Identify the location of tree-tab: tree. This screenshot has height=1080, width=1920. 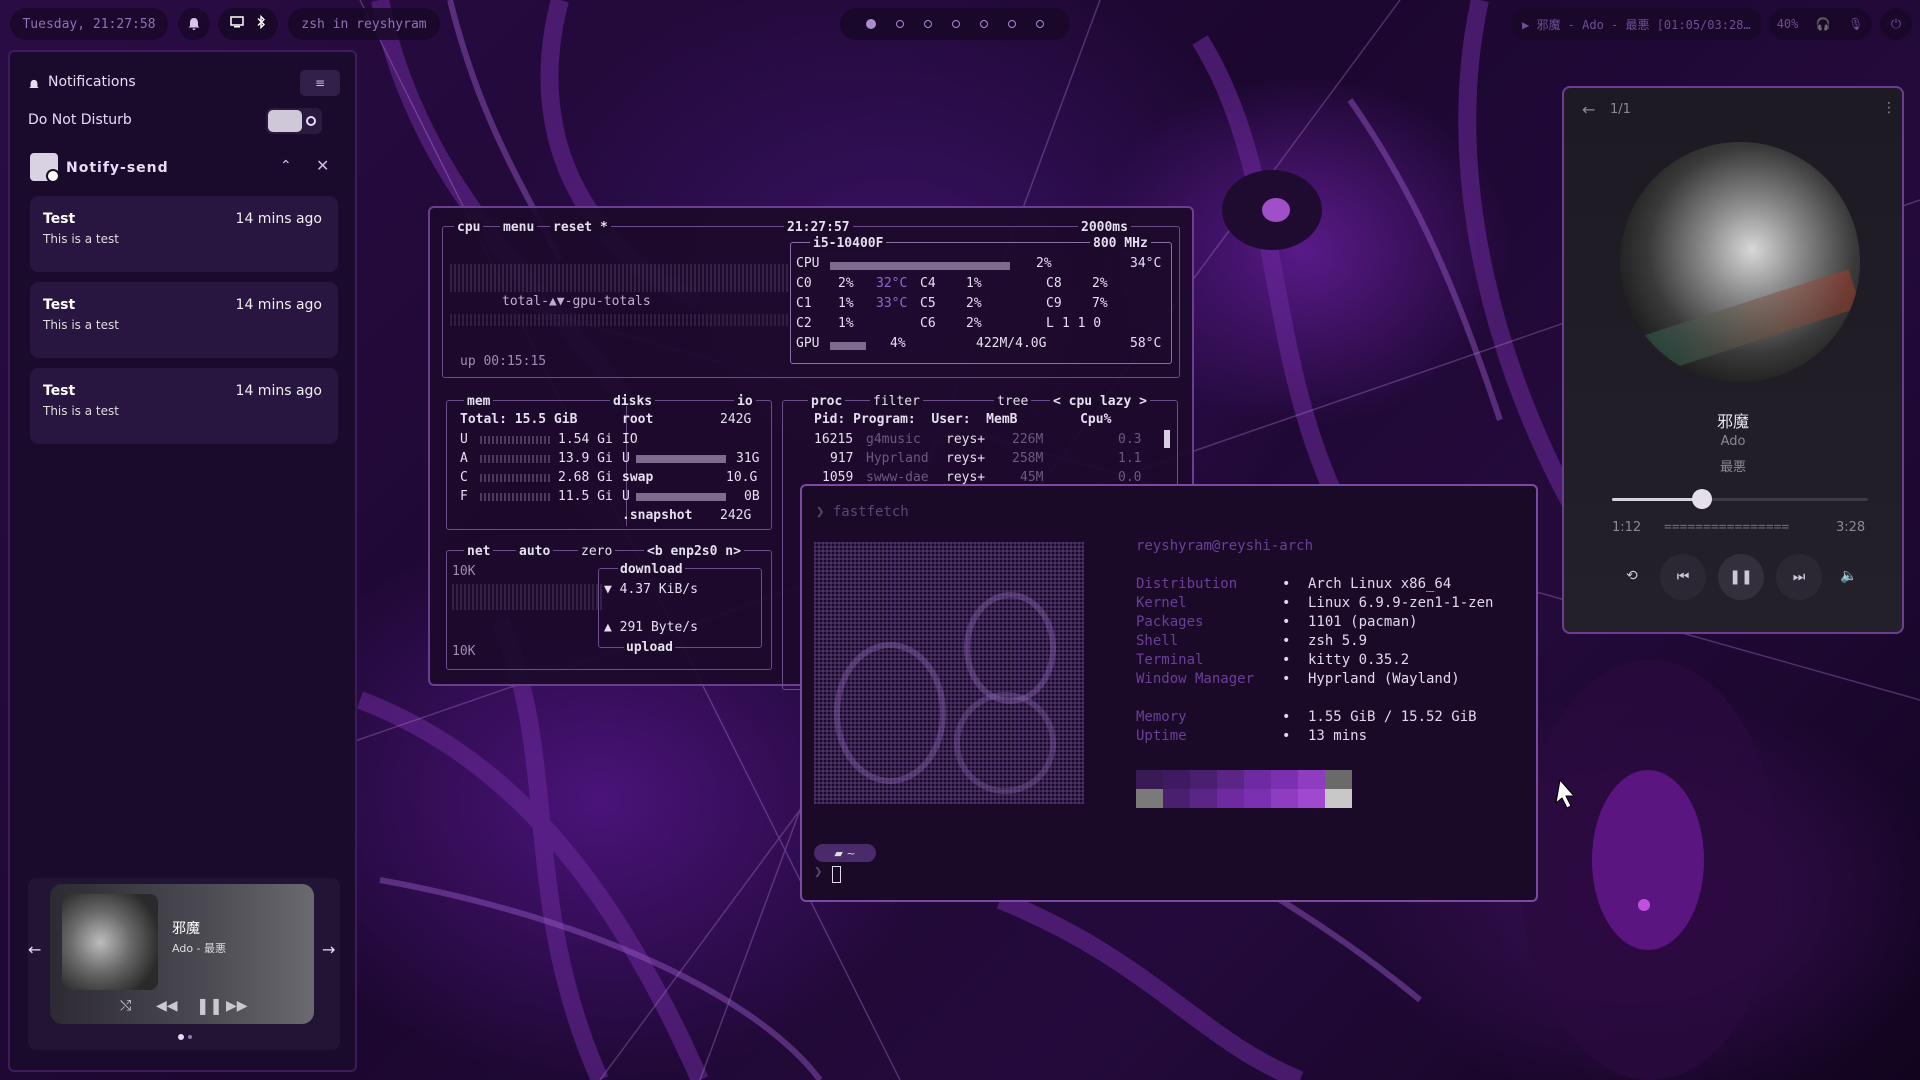
(1013, 401).